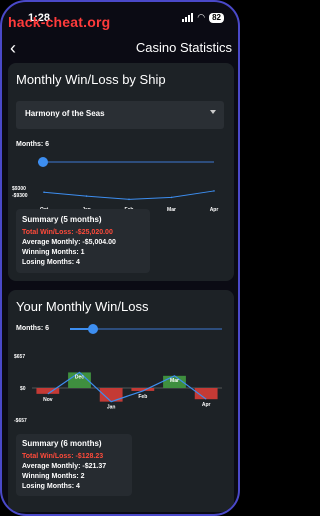 The height and width of the screenshot is (516, 320). Describe the element at coordinates (69, 242) in the screenshot. I see `ship-summary-average: Average Monthly: -$5,004.00` at that location.